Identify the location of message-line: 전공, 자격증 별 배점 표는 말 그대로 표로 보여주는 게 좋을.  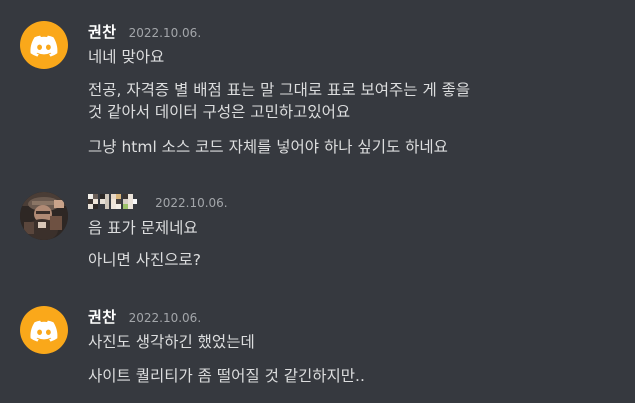
(279, 90).